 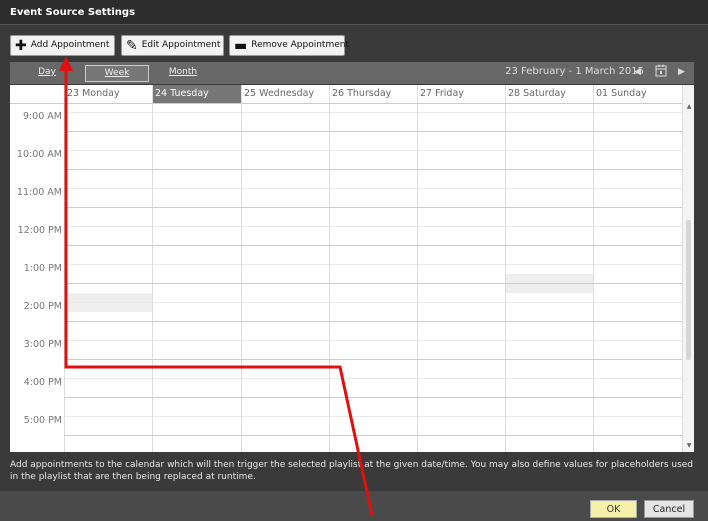 I want to click on window-title: Event Source Settings, so click(x=354, y=12).